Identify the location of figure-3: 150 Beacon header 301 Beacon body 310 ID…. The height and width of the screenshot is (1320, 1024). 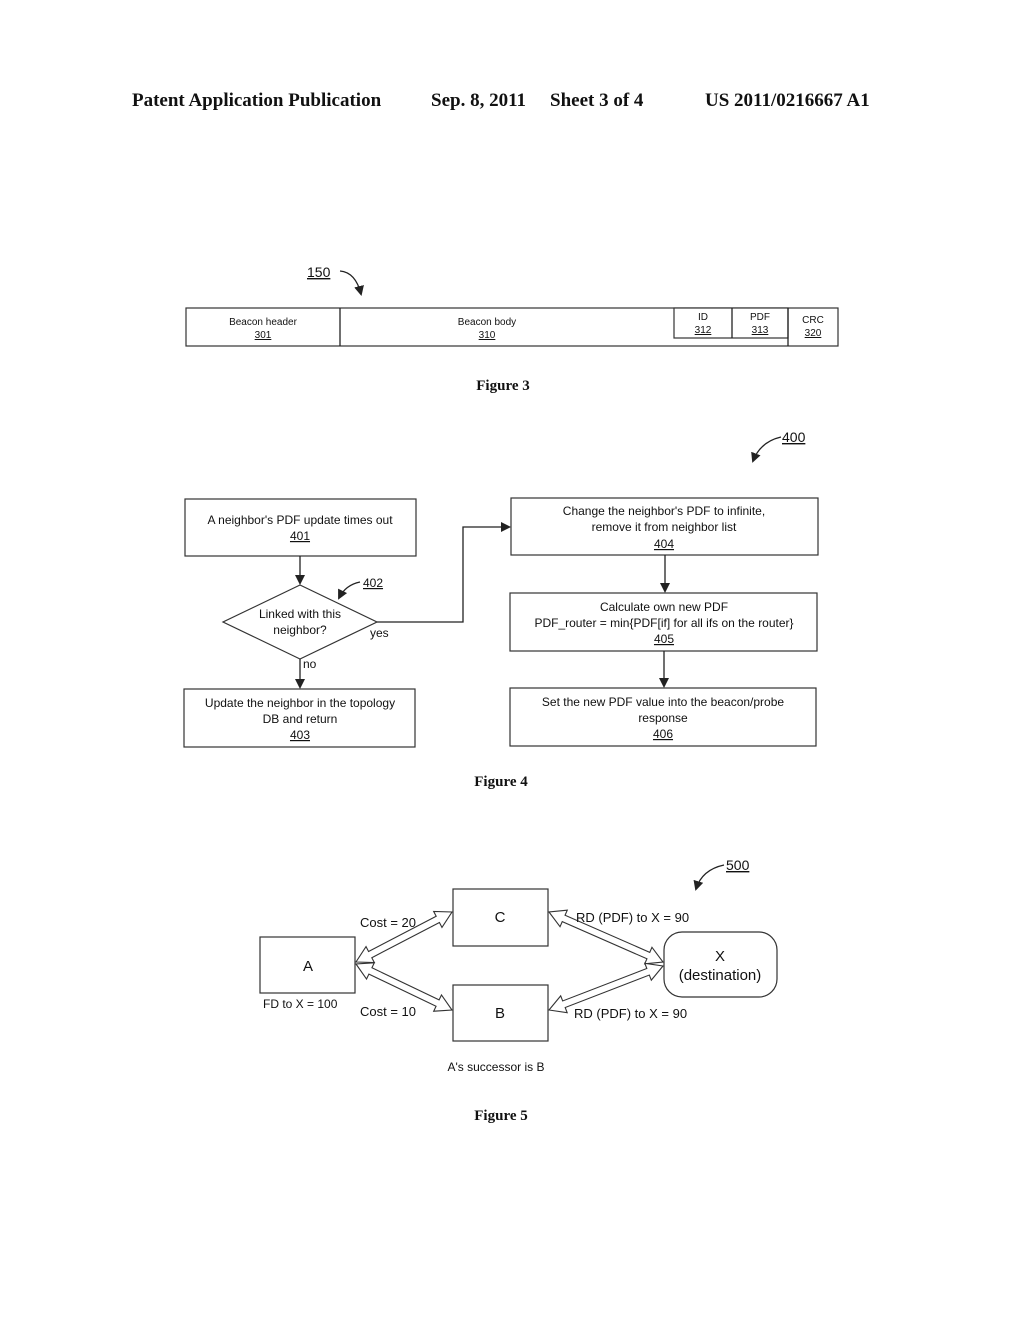
(512, 329).